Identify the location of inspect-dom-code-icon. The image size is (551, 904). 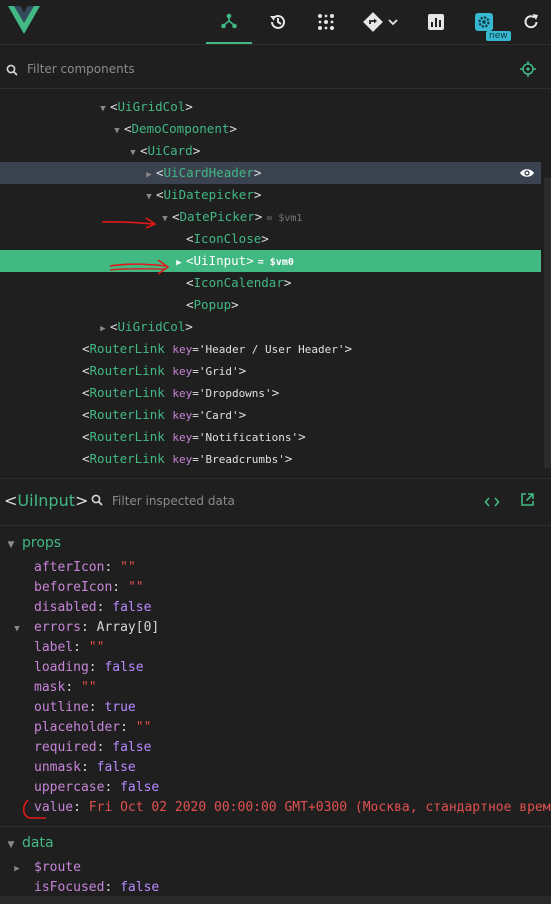
(492, 502).